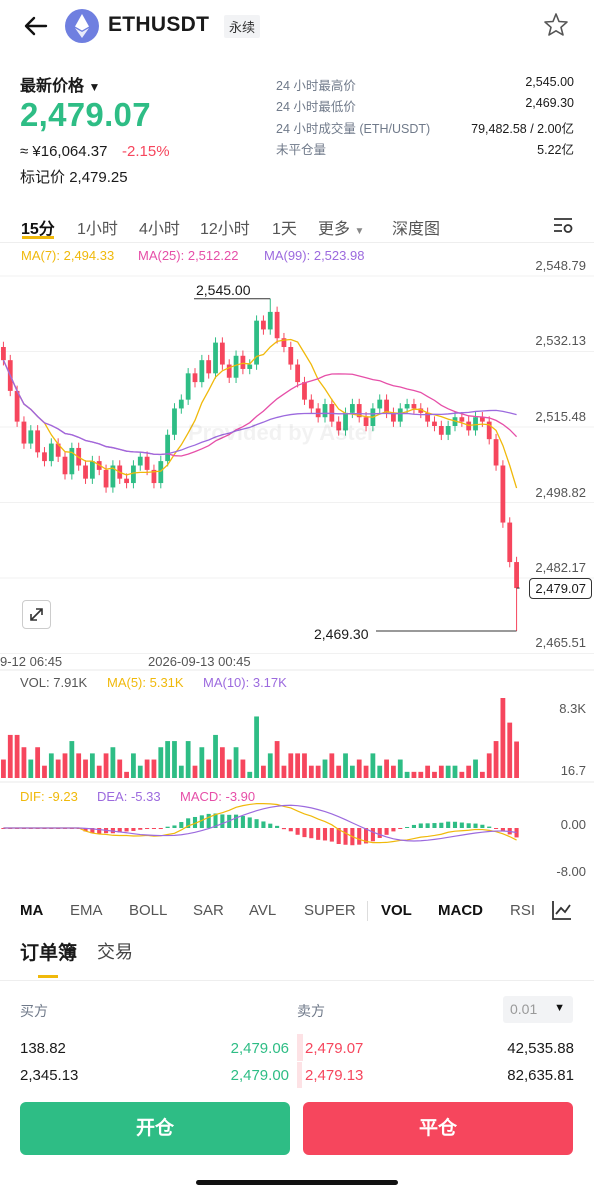 The width and height of the screenshot is (594, 1200). What do you see at coordinates (86, 910) in the screenshot?
I see `indicator-ema: EMA` at bounding box center [86, 910].